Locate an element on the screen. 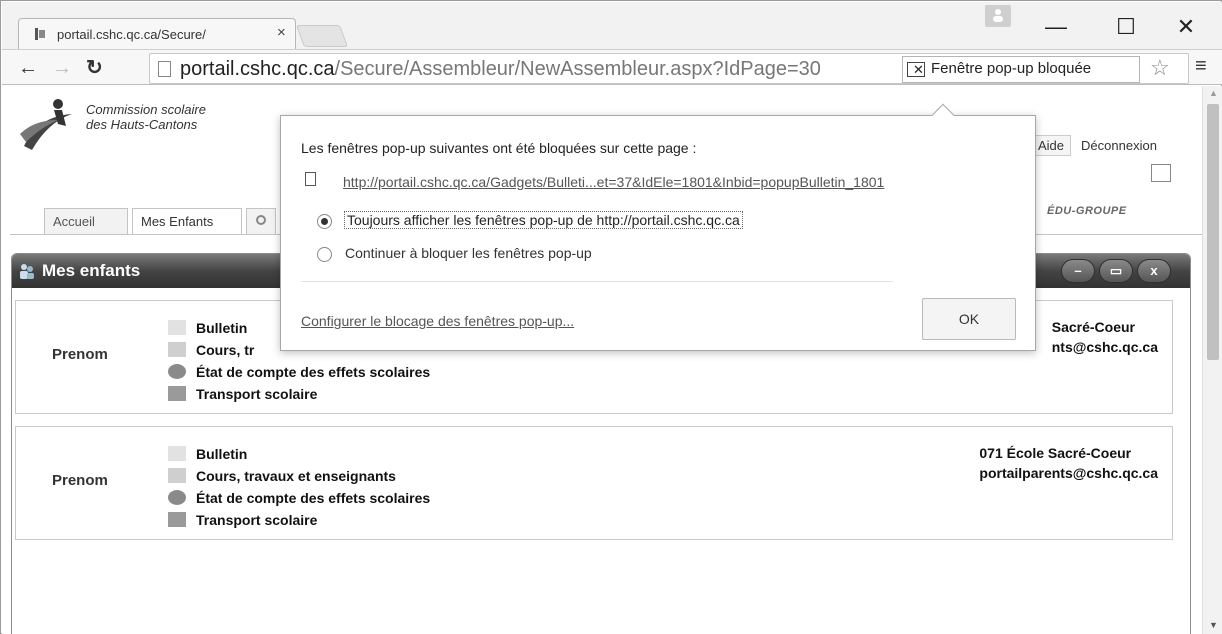 The height and width of the screenshot is (634, 1222). header-links: Aide Déconnexion is located at coordinates (1099, 145).